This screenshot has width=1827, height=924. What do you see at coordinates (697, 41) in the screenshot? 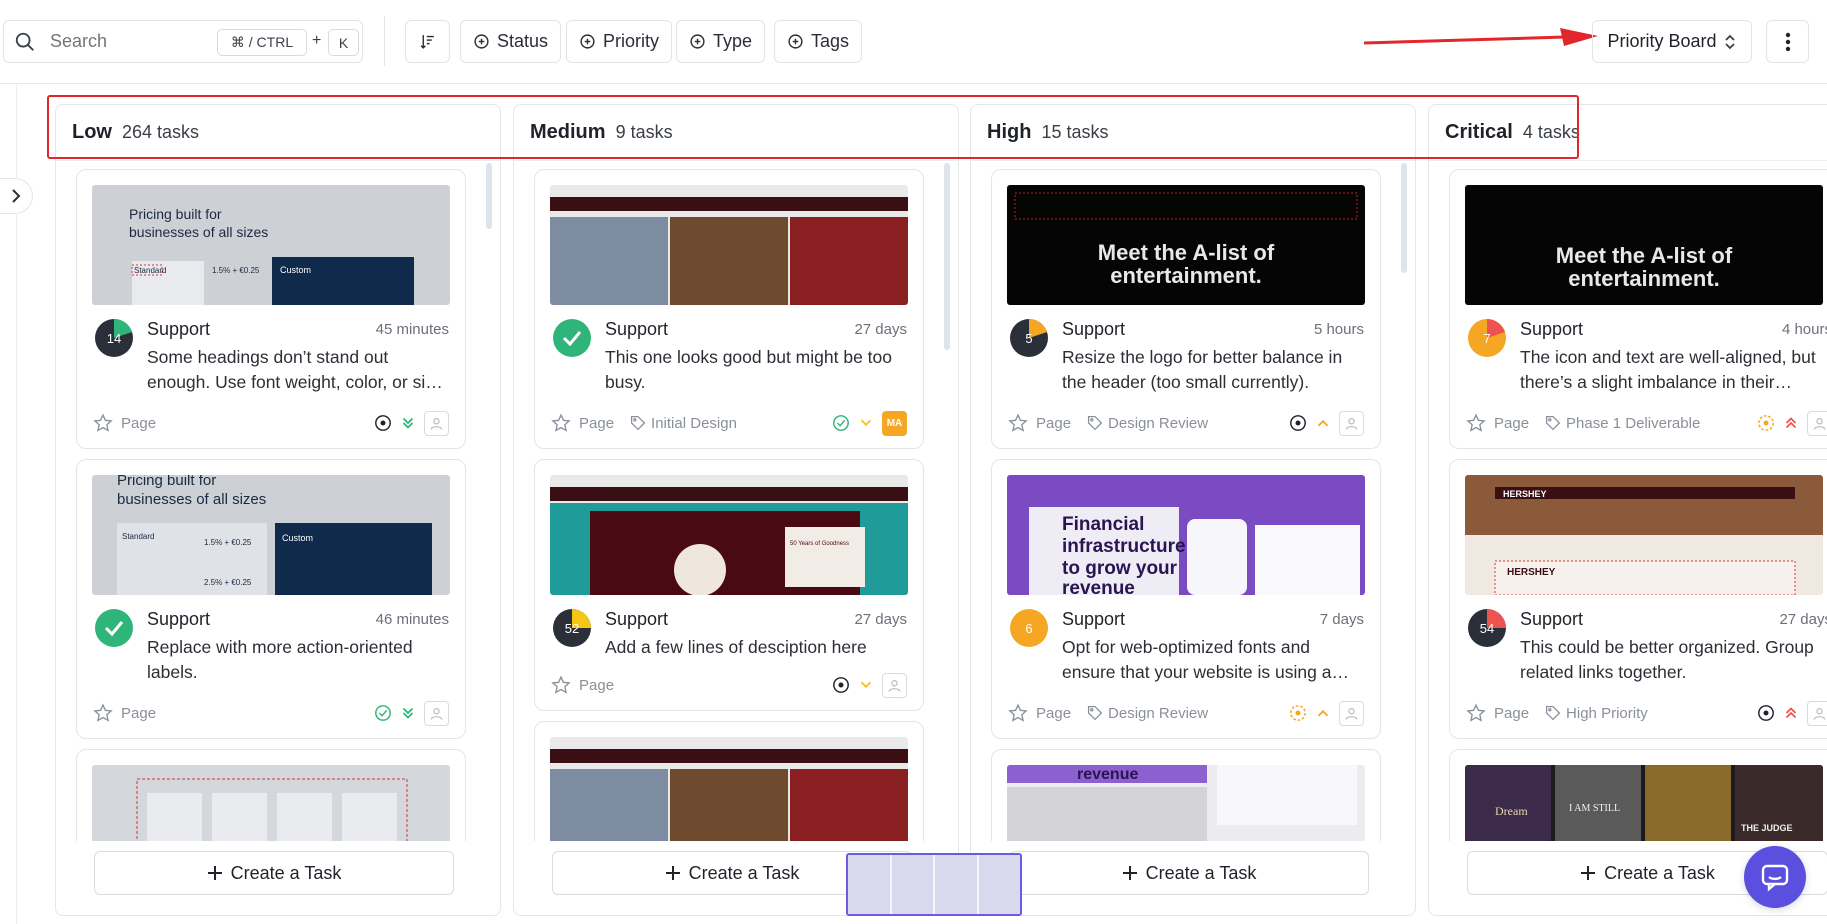
I see `plus-circle-icon` at bounding box center [697, 41].